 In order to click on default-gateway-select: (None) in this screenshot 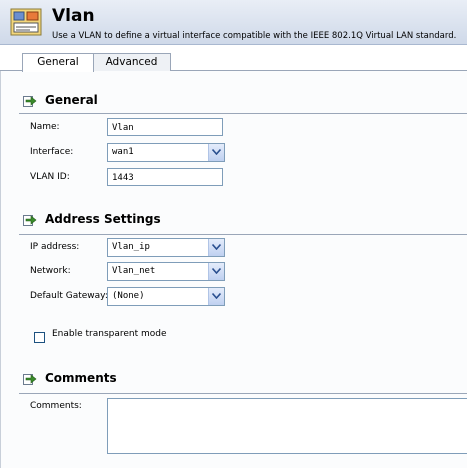, I will do `click(166, 296)`.